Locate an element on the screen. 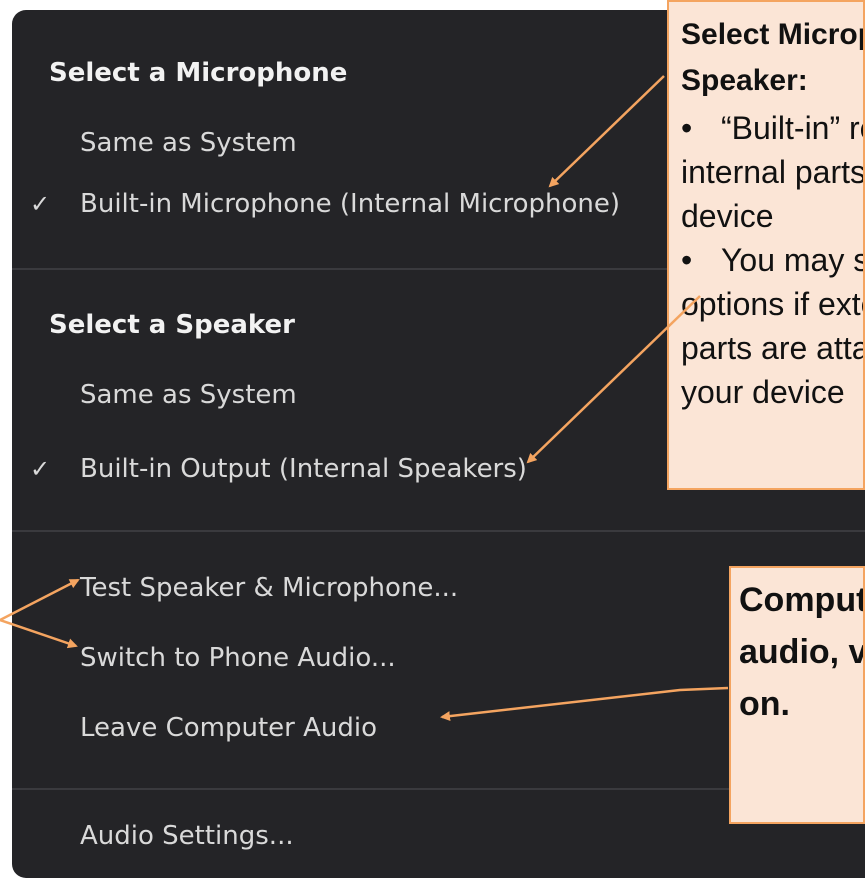 The height and width of the screenshot is (878, 865). annotation-computer-audio-callout: Computer audio, visuals, on. is located at coordinates (797, 695).